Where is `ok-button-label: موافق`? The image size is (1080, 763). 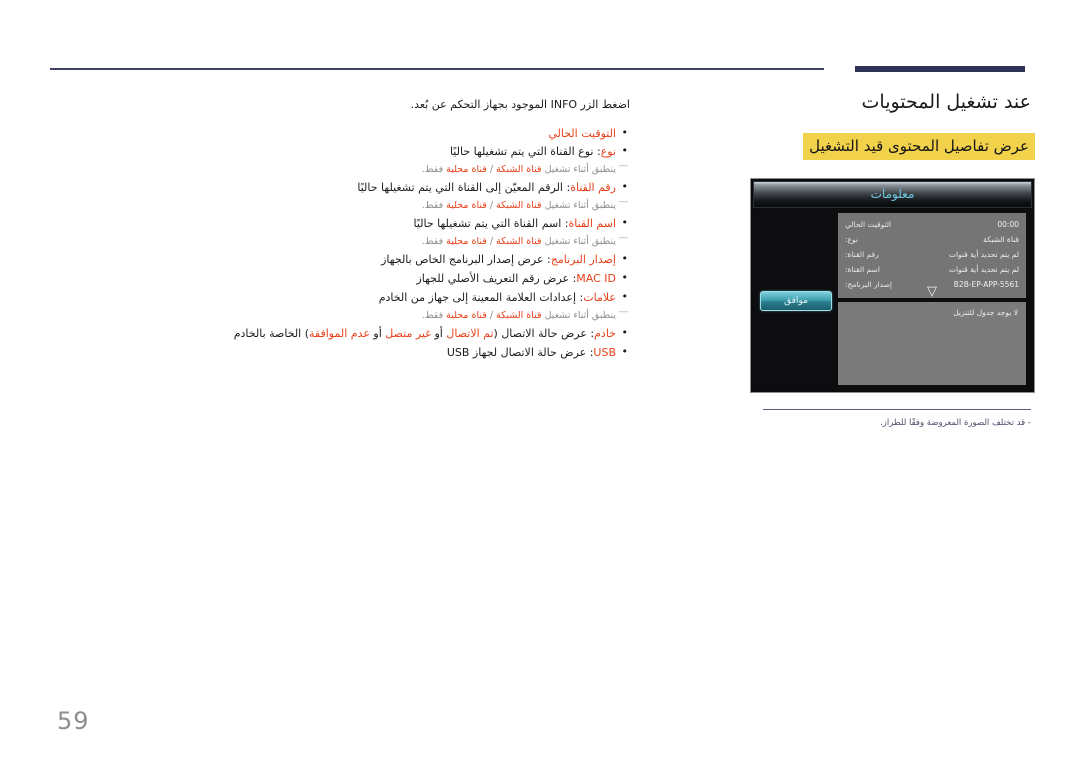 ok-button-label: موافق is located at coordinates (796, 300).